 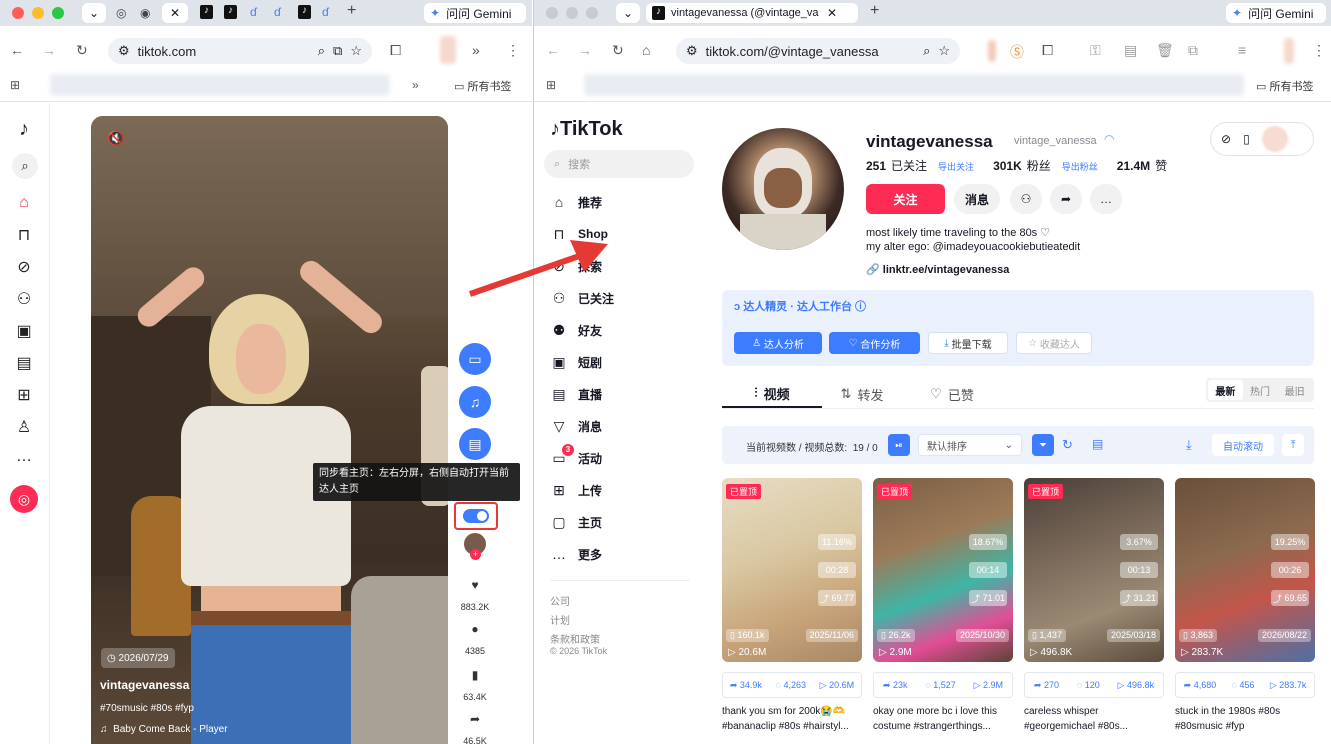 I want to click on drama-icon: ▣, so click(x=24, y=331).